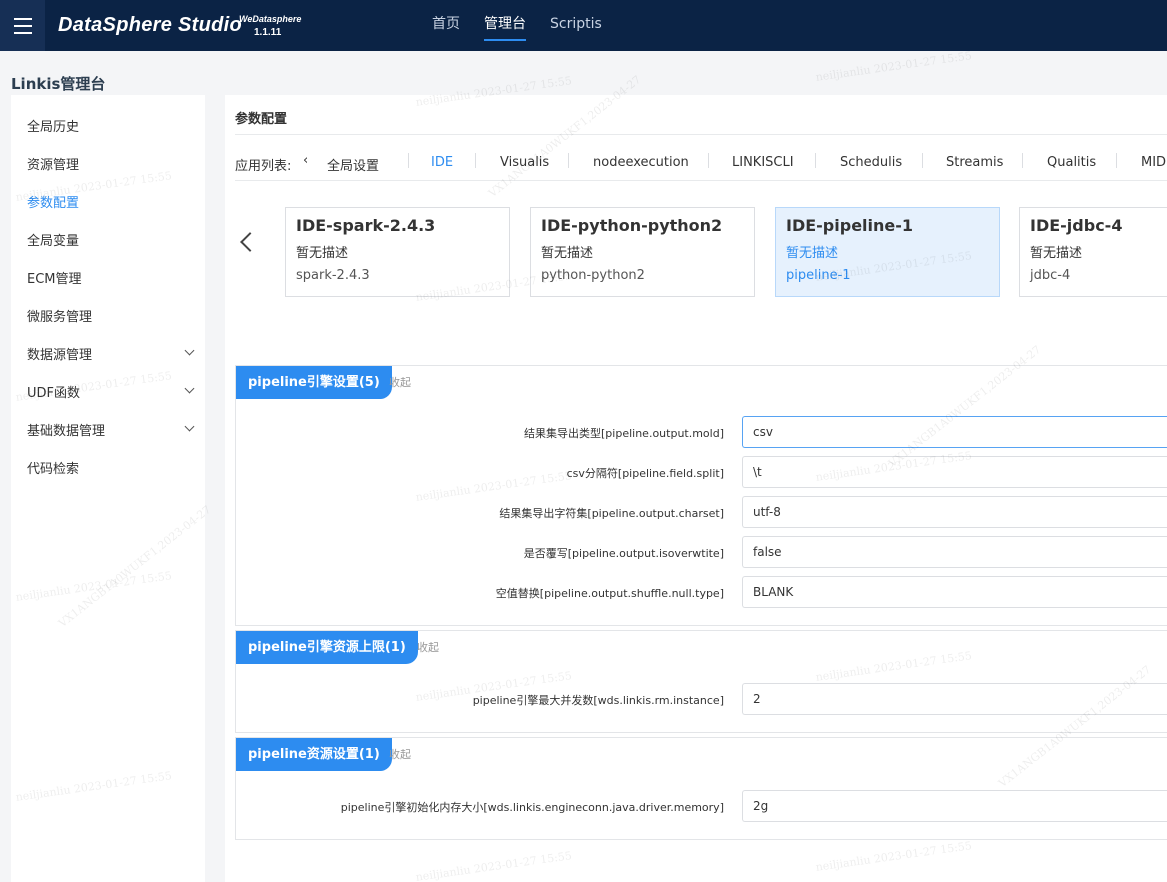 This screenshot has height=882, width=1167. What do you see at coordinates (59, 353) in the screenshot?
I see `sidebar-item-datasource-management: 数据源管理` at bounding box center [59, 353].